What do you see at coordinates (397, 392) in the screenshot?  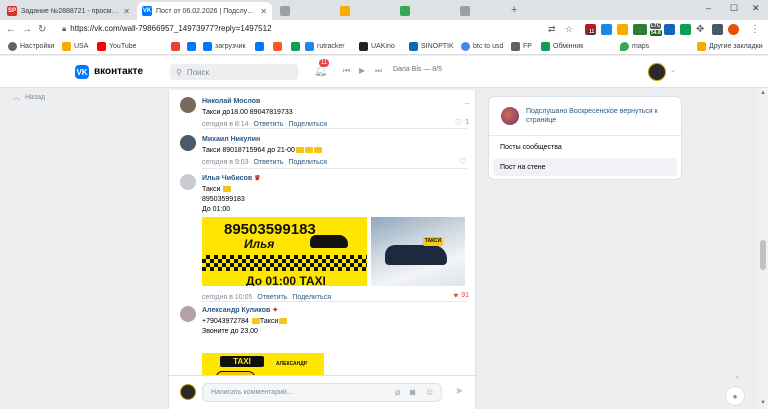 I see `attach-icon: ⌀` at bounding box center [397, 392].